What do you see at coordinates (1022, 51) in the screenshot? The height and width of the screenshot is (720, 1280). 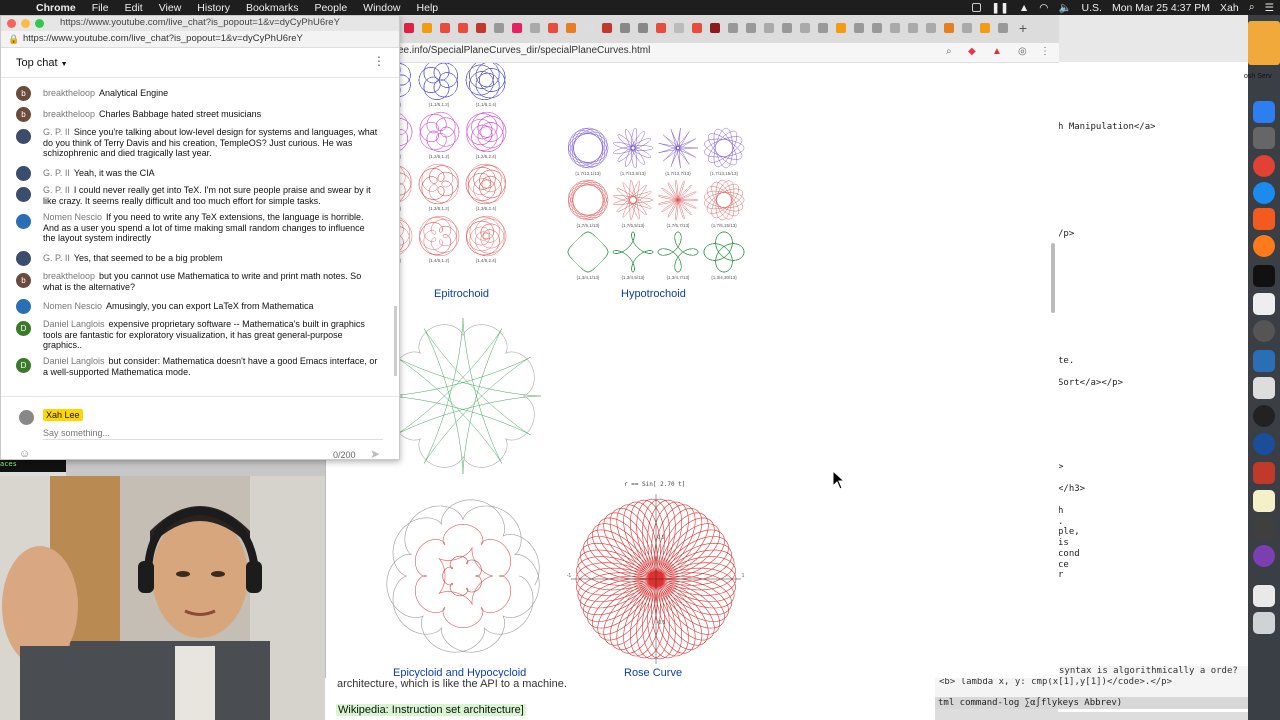 I see `profile-icon: ◎` at bounding box center [1022, 51].